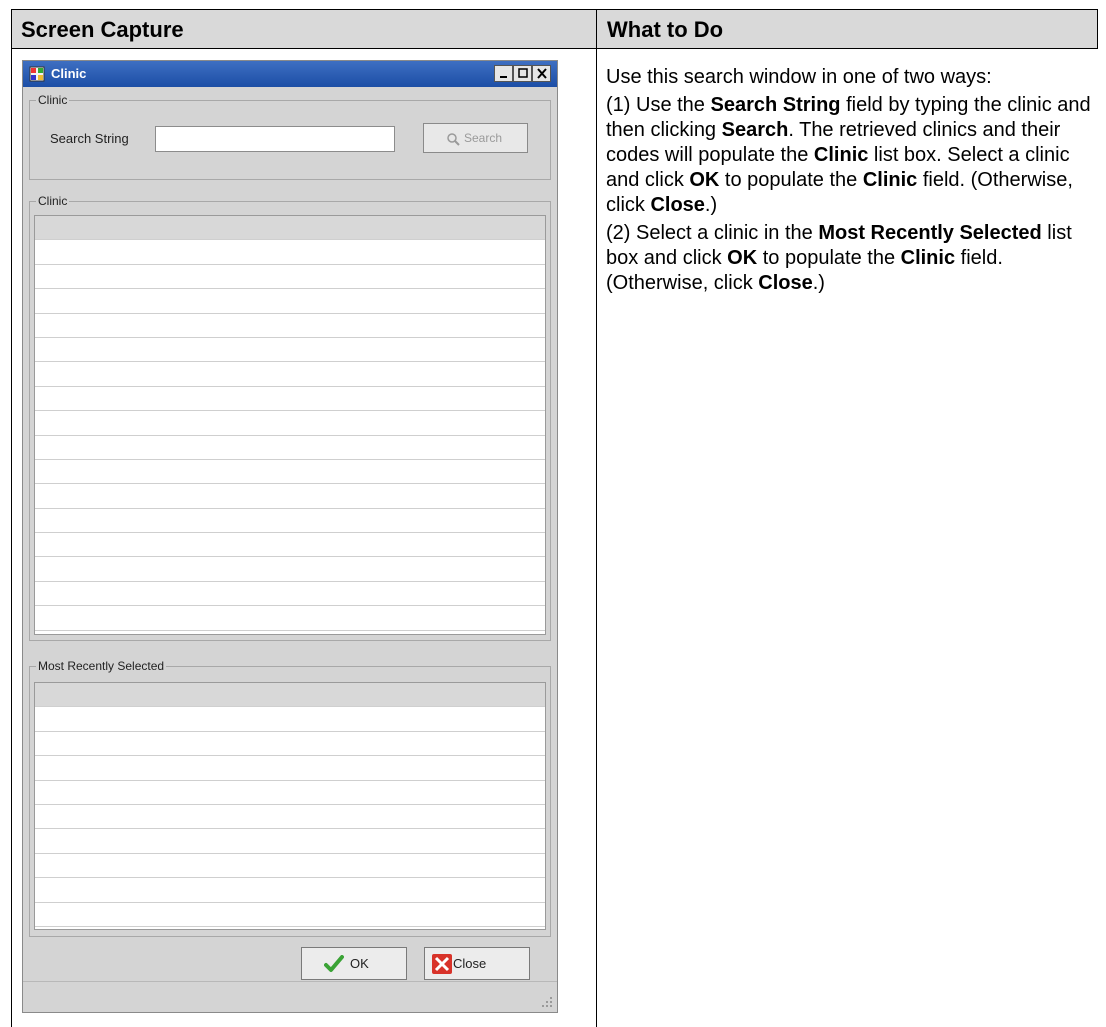  Describe the element at coordinates (930, 233) in the screenshot. I see `step2-term: Most Recently Selected` at that location.